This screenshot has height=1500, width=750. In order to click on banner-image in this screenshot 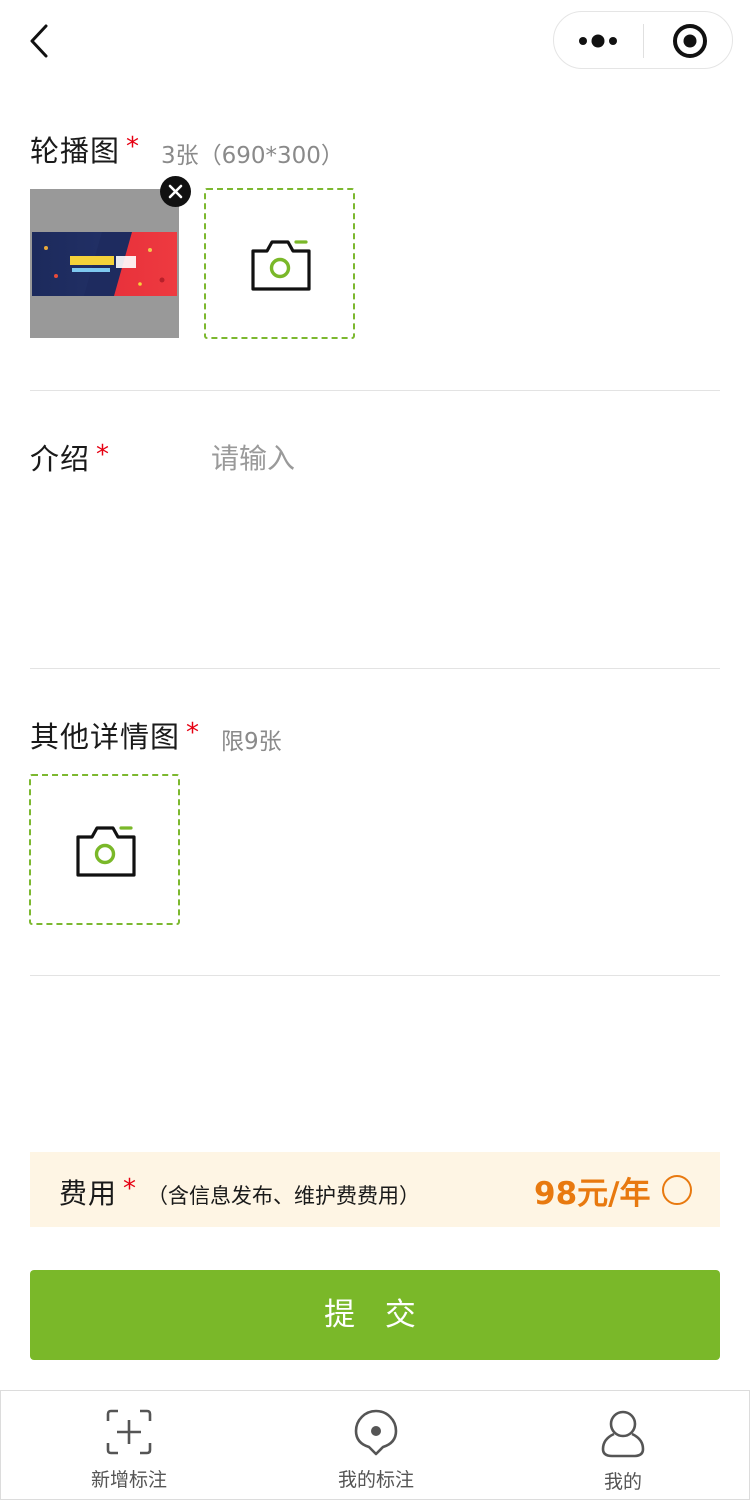, I will do `click(104, 264)`.